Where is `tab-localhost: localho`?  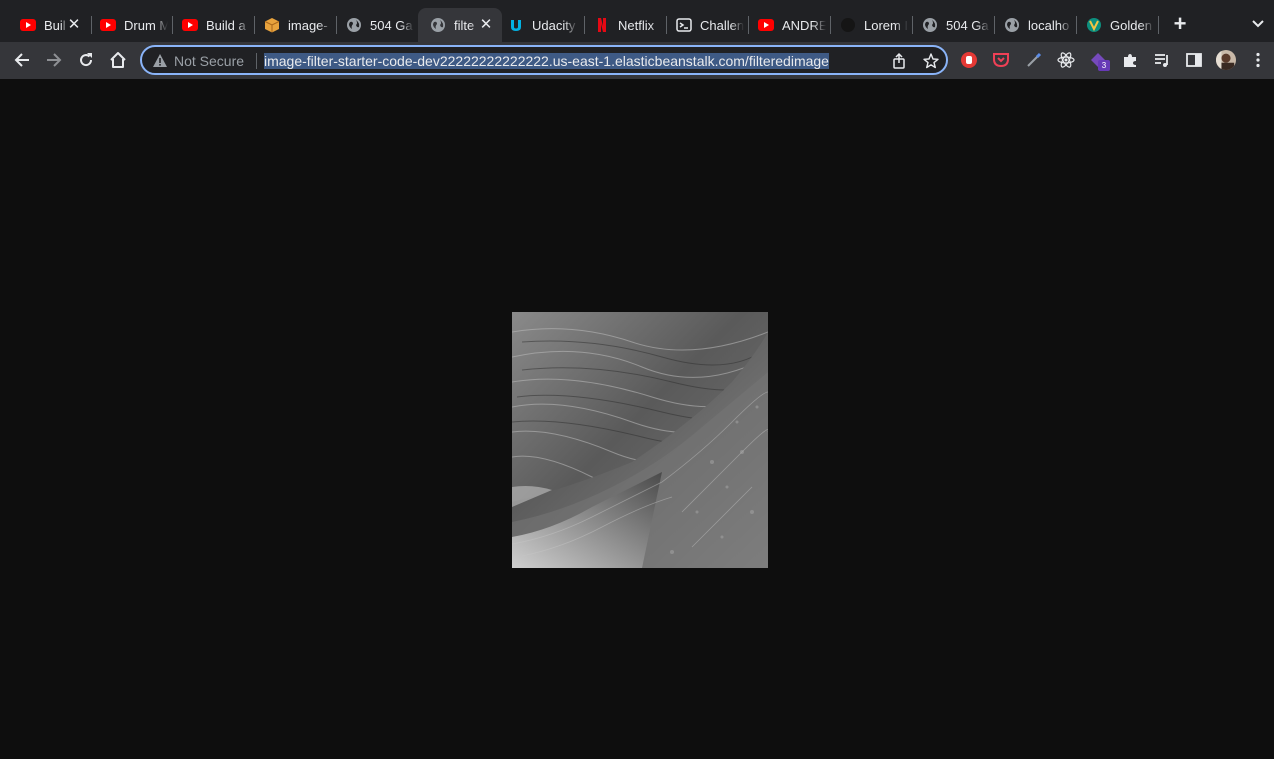
tab-localhost: localho is located at coordinates (1033, 25).